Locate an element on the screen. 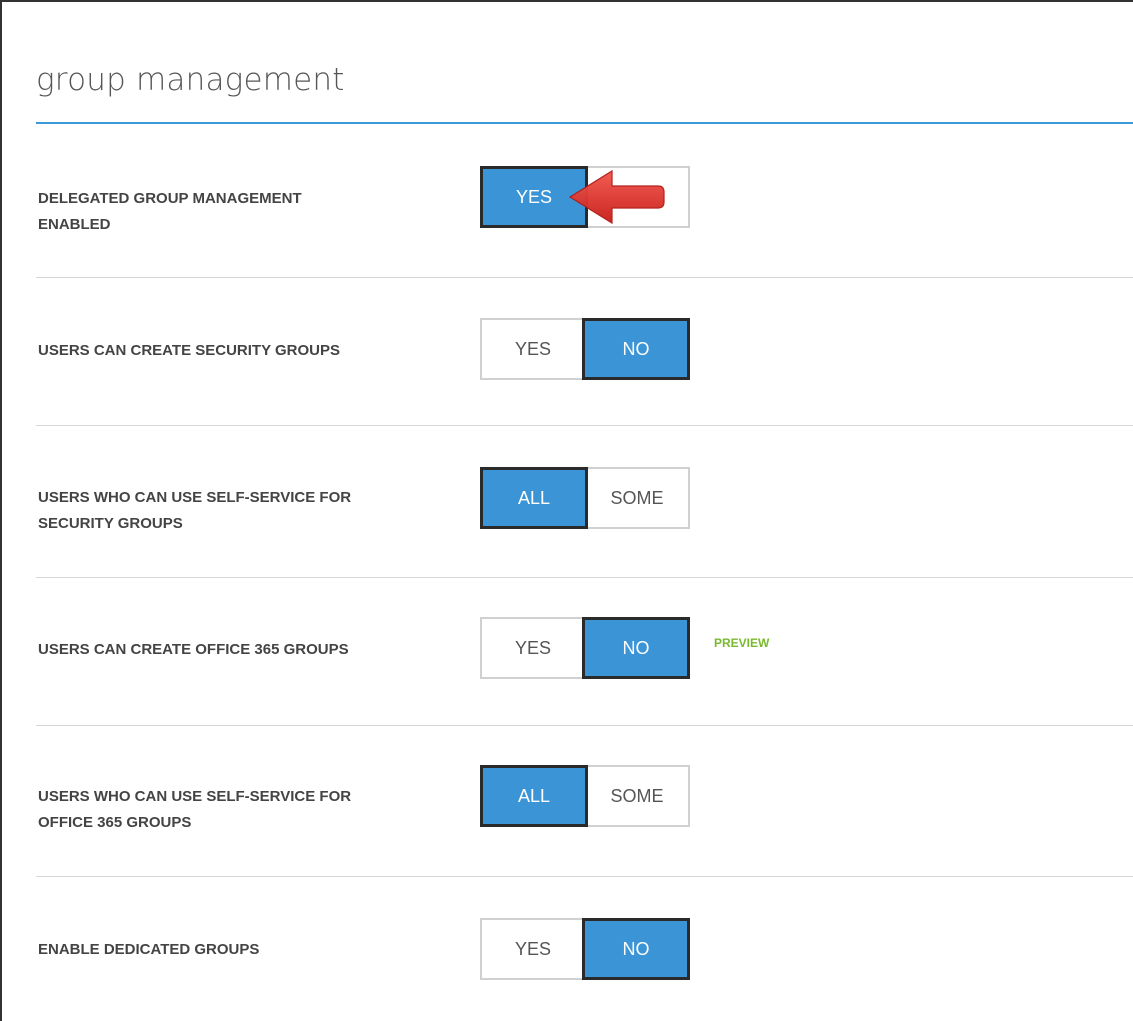 This screenshot has width=1133, height=1021. red-arrow-icon is located at coordinates (616, 197).